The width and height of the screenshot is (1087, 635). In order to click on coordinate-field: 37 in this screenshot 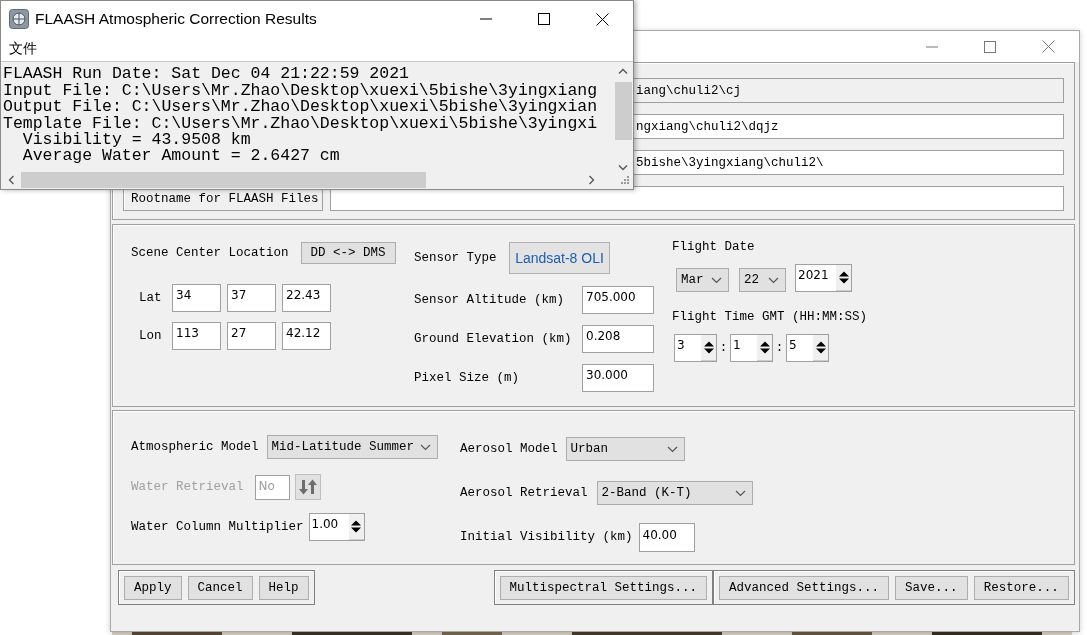, I will do `click(251, 298)`.